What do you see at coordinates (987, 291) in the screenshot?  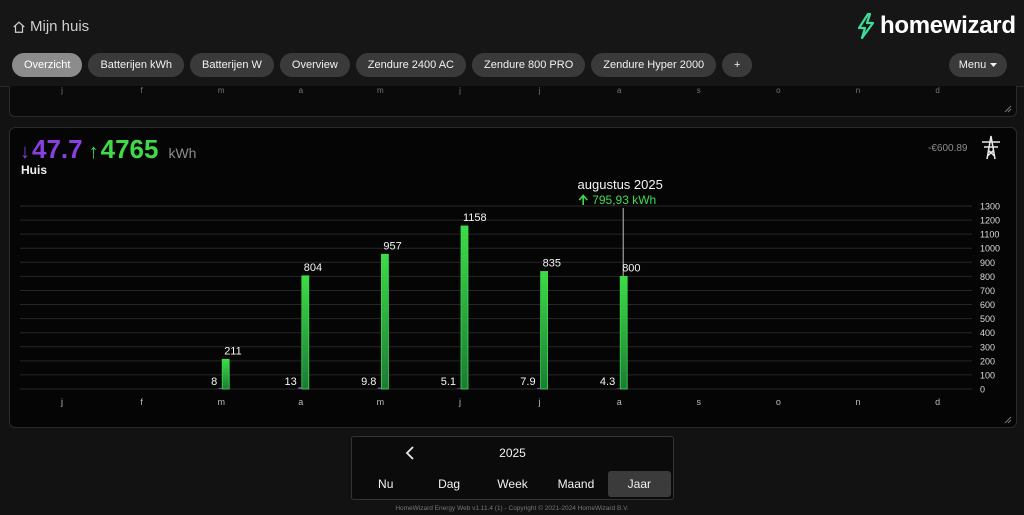 I see `y-tick-label: 700` at bounding box center [987, 291].